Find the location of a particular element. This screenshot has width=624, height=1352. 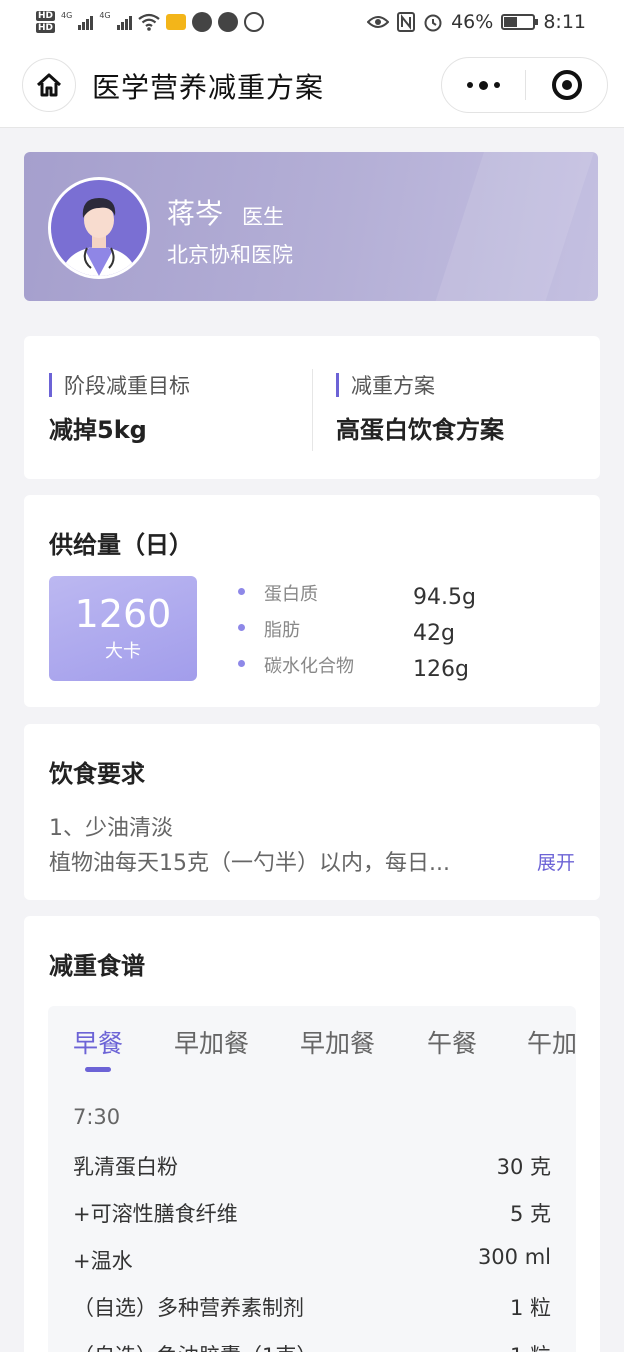

card-decoration is located at coordinates (511, 226).